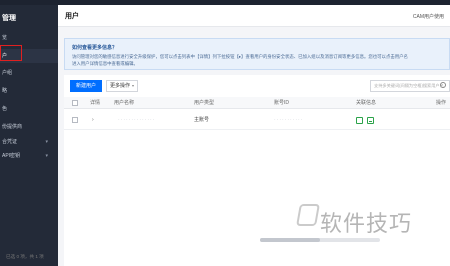 The height and width of the screenshot is (266, 450). I want to click on search-placeholder: 支持多关键词(间隔为空格)搜索用户名, so click(409, 85).